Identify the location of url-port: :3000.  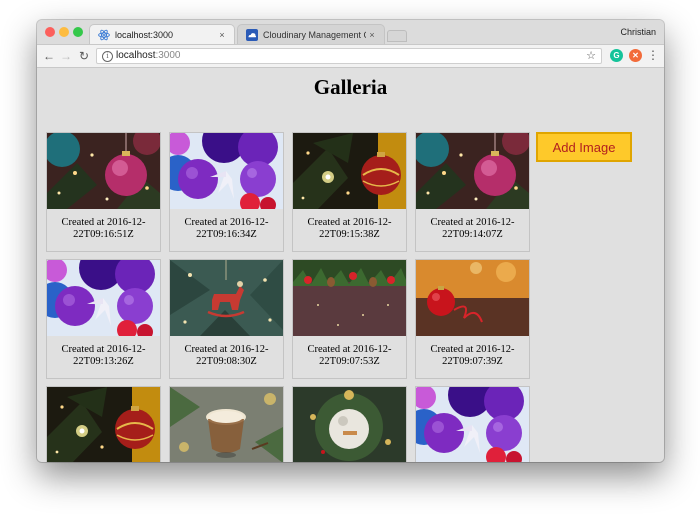
(168, 55).